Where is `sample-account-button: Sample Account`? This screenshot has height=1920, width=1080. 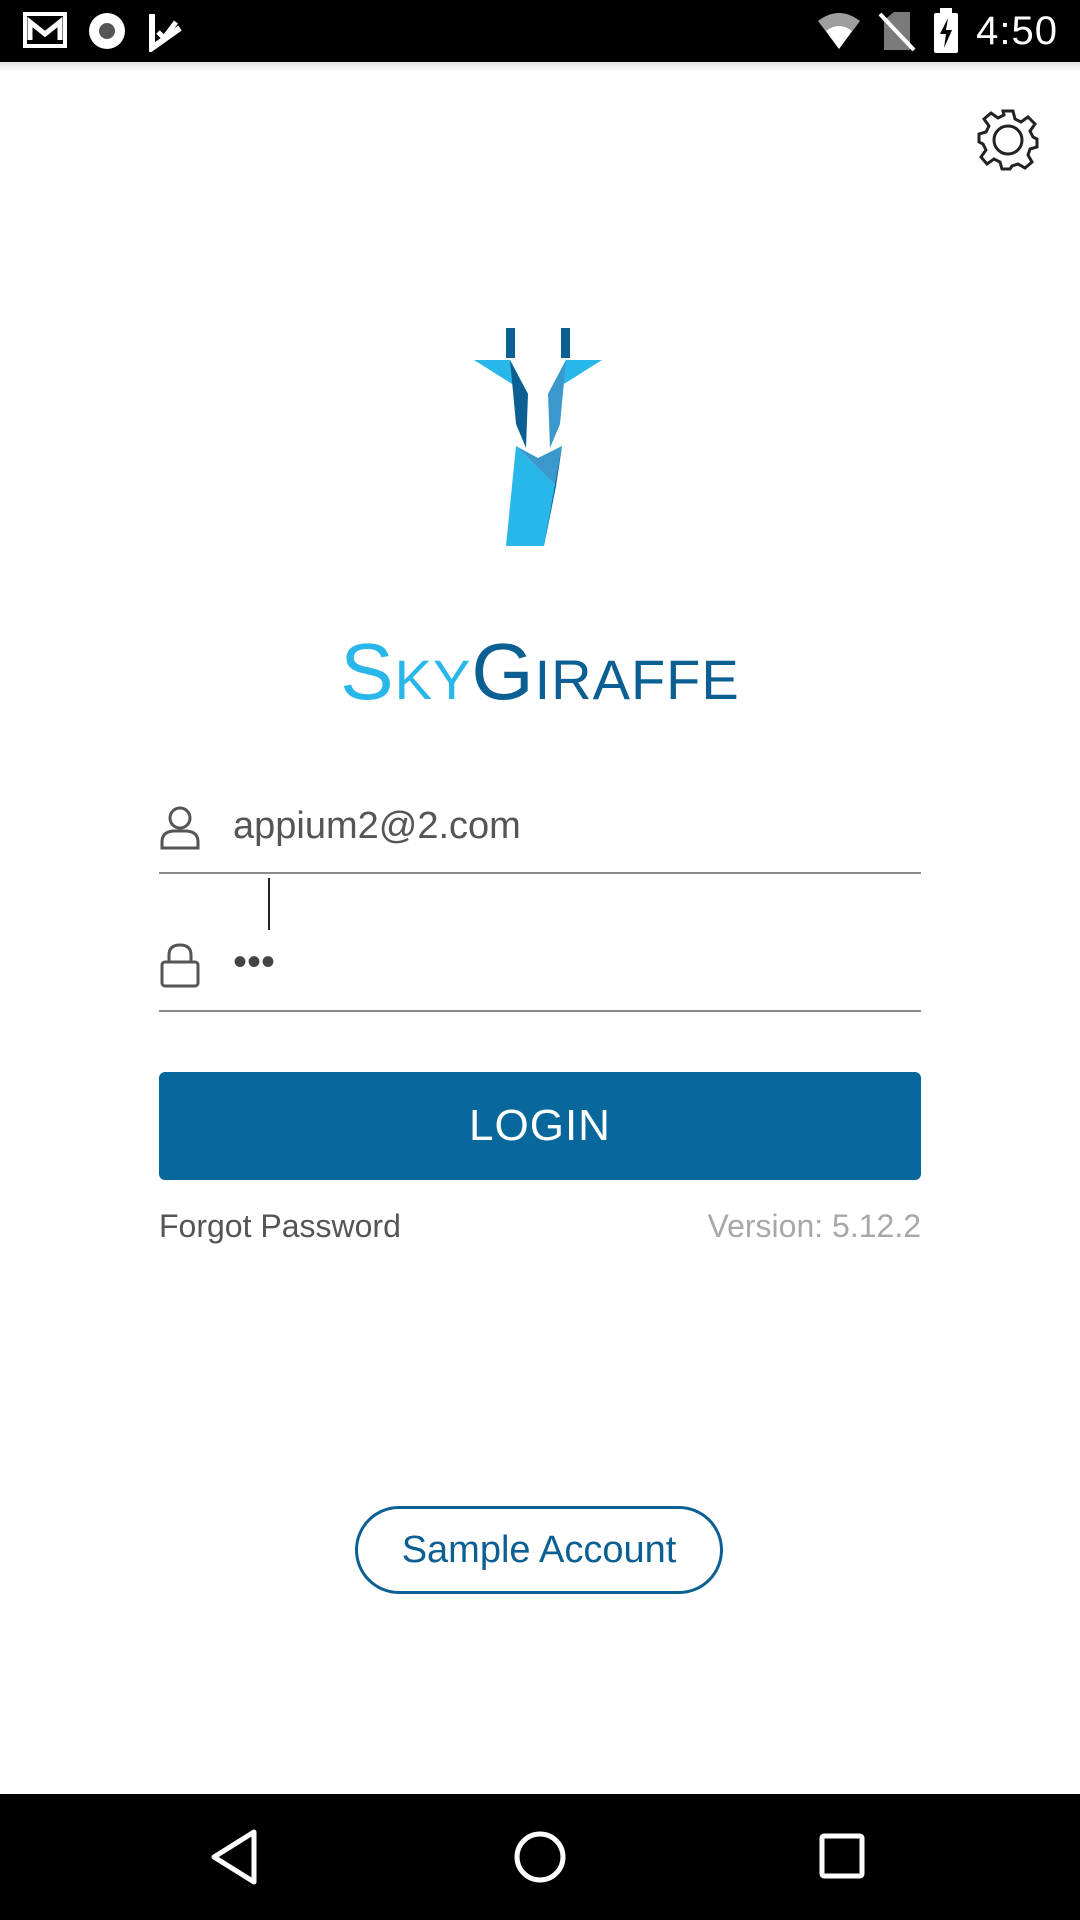 sample-account-button: Sample Account is located at coordinates (539, 1550).